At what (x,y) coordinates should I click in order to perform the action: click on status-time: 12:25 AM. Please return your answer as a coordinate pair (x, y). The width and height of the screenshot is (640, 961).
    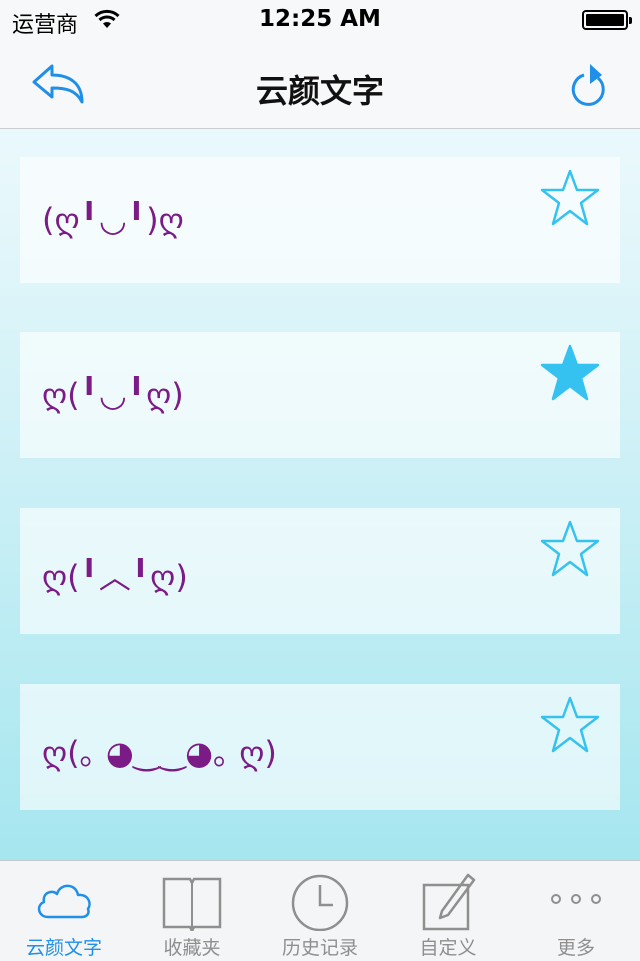
    Looking at the image, I should click on (320, 19).